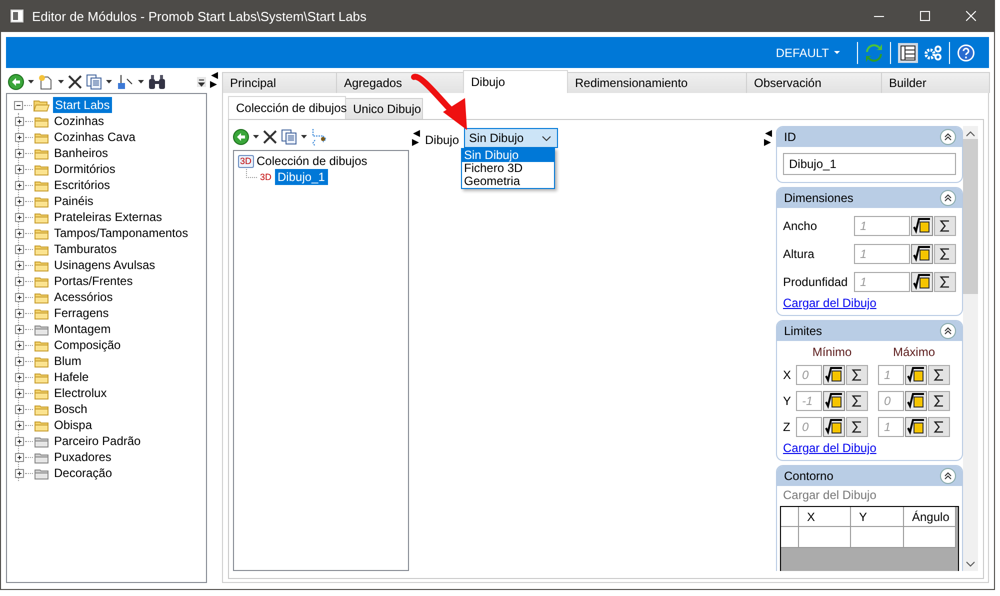 Image resolution: width=1000 pixels, height=596 pixels. Describe the element at coordinates (125, 82) in the screenshot. I see `sort-icon` at that location.